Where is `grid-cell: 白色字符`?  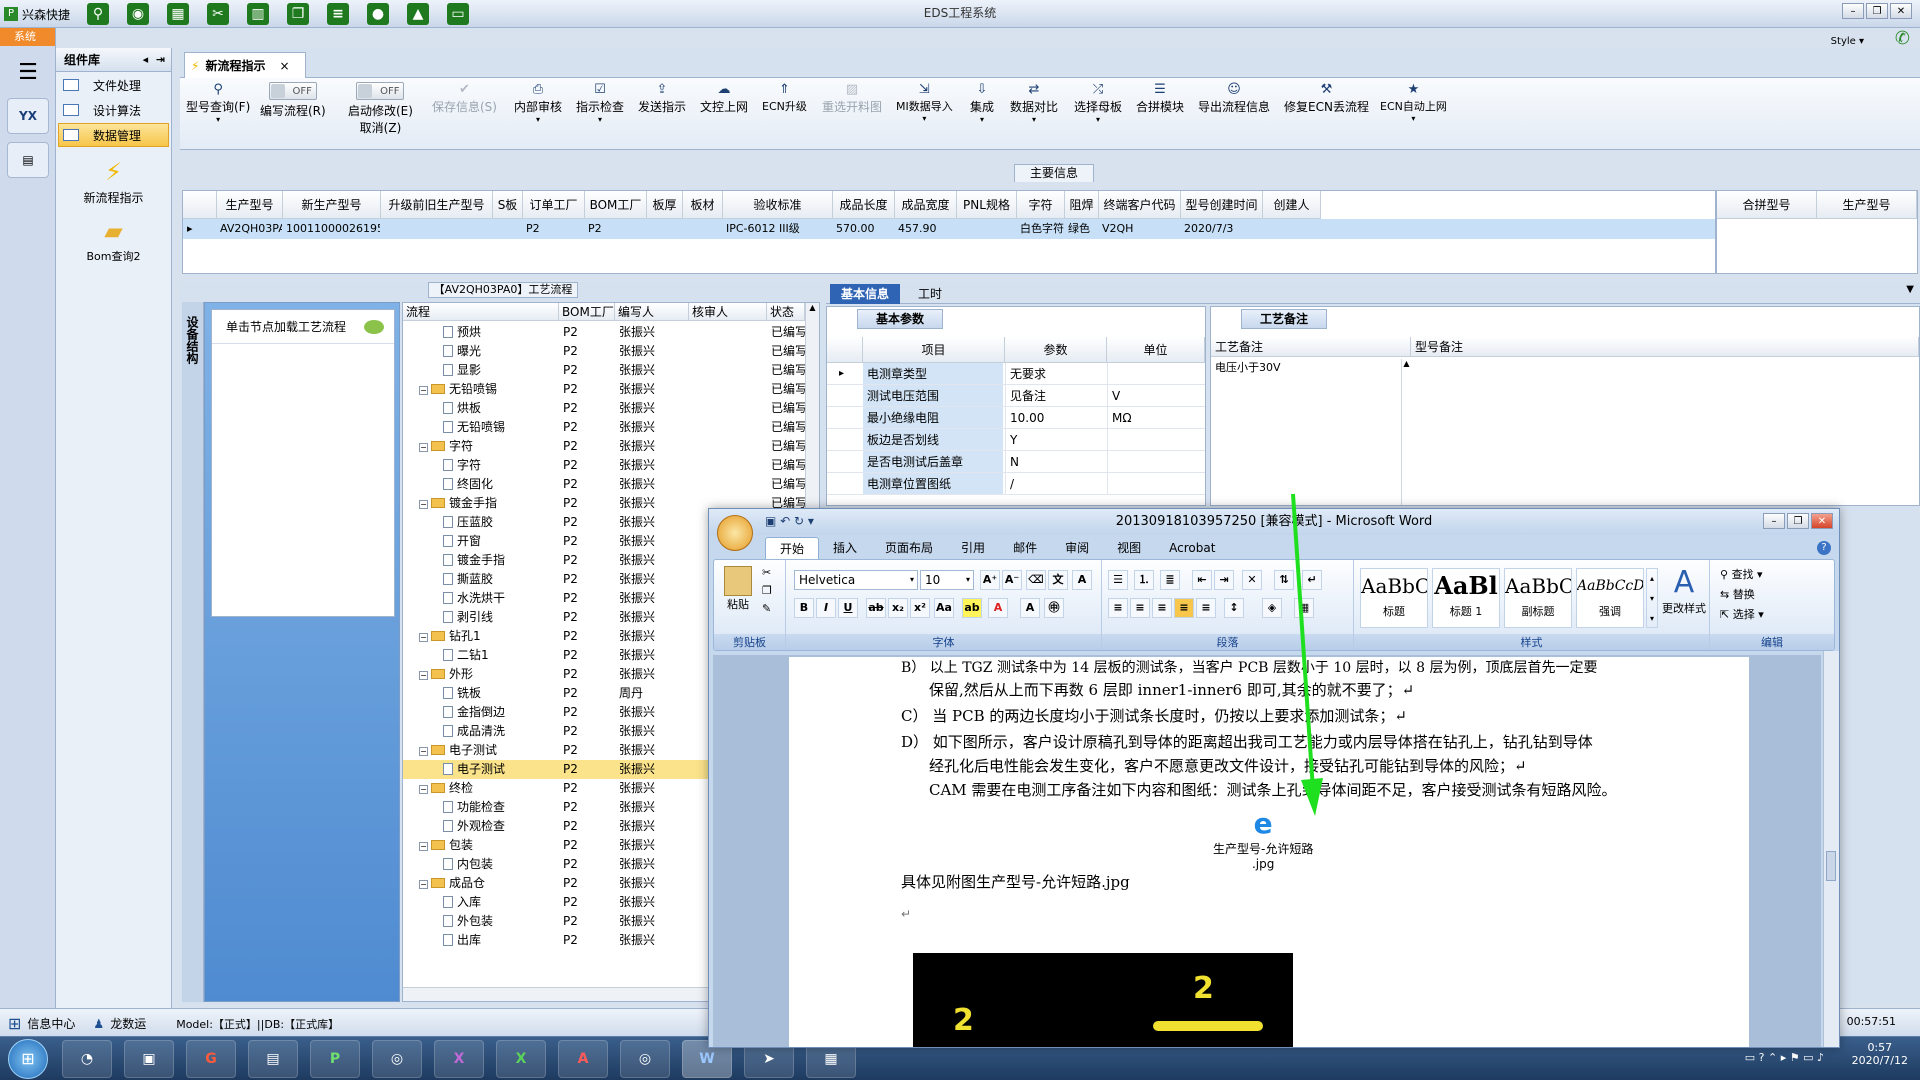 grid-cell: 白色字符 is located at coordinates (1042, 229).